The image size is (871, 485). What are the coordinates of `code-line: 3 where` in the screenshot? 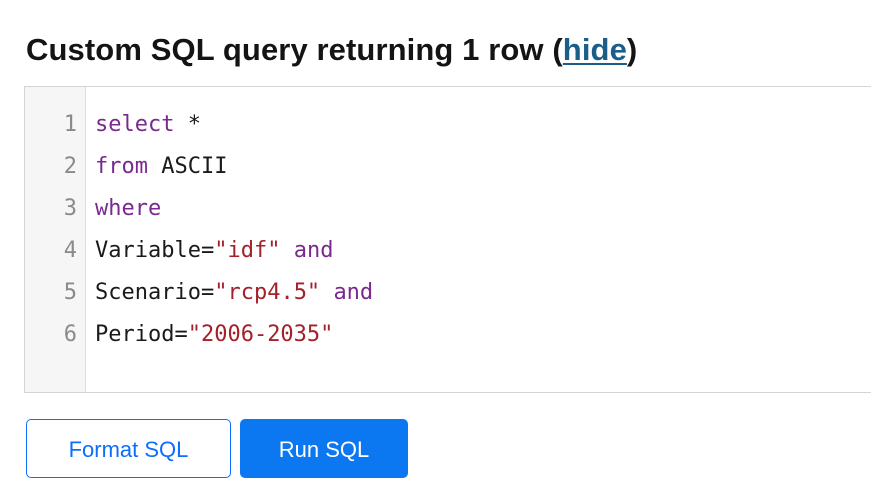 It's located at (448, 209).